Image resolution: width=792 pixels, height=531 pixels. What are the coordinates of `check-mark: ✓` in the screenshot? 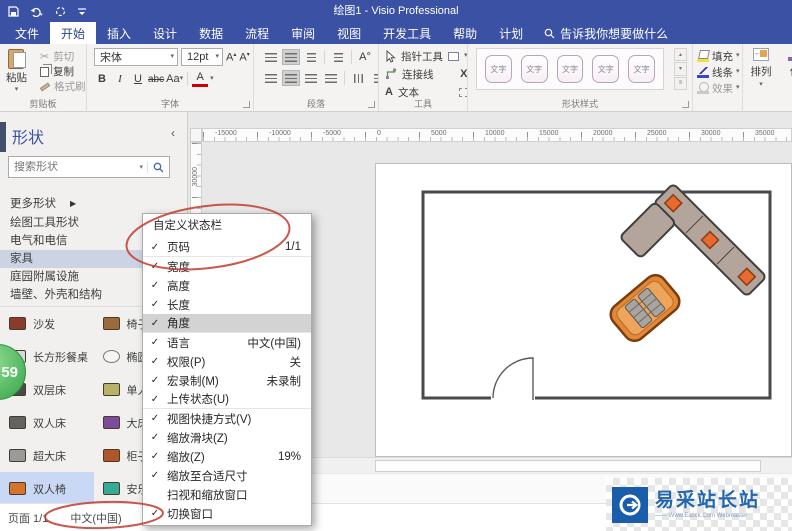 It's located at (155, 285).